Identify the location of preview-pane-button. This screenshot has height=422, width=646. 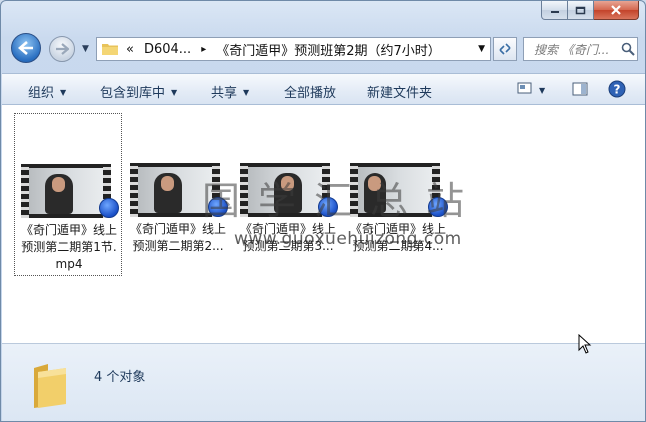
(580, 91).